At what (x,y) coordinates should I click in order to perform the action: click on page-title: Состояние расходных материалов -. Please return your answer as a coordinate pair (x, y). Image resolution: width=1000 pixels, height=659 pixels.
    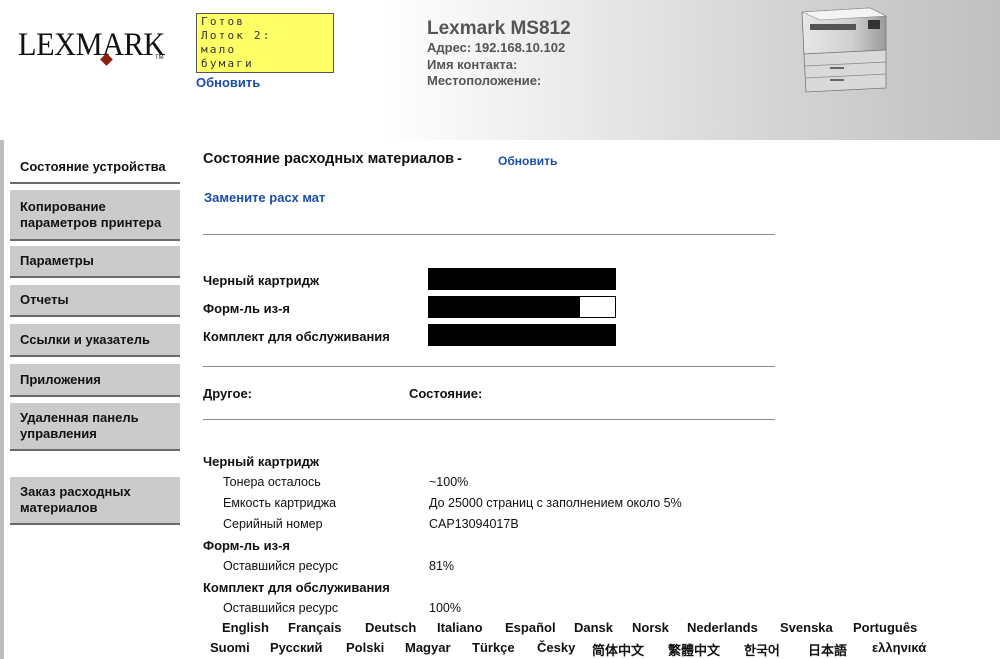
    Looking at the image, I should click on (334, 159).